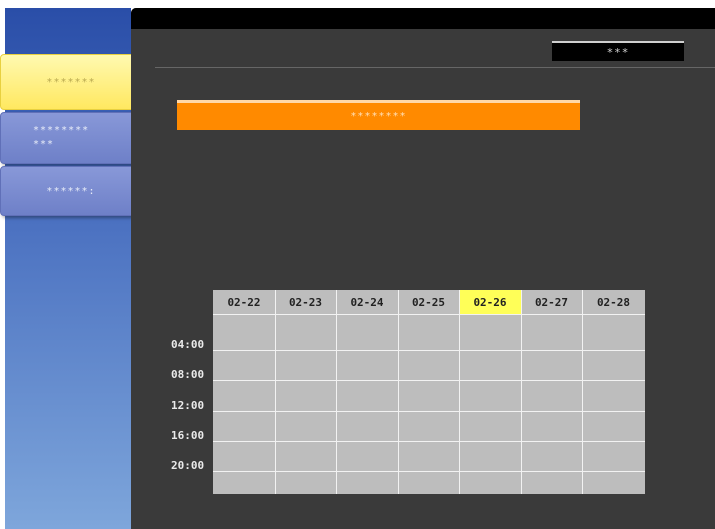 The width and height of the screenshot is (715, 529). I want to click on date-header: 02-24, so click(367, 302).